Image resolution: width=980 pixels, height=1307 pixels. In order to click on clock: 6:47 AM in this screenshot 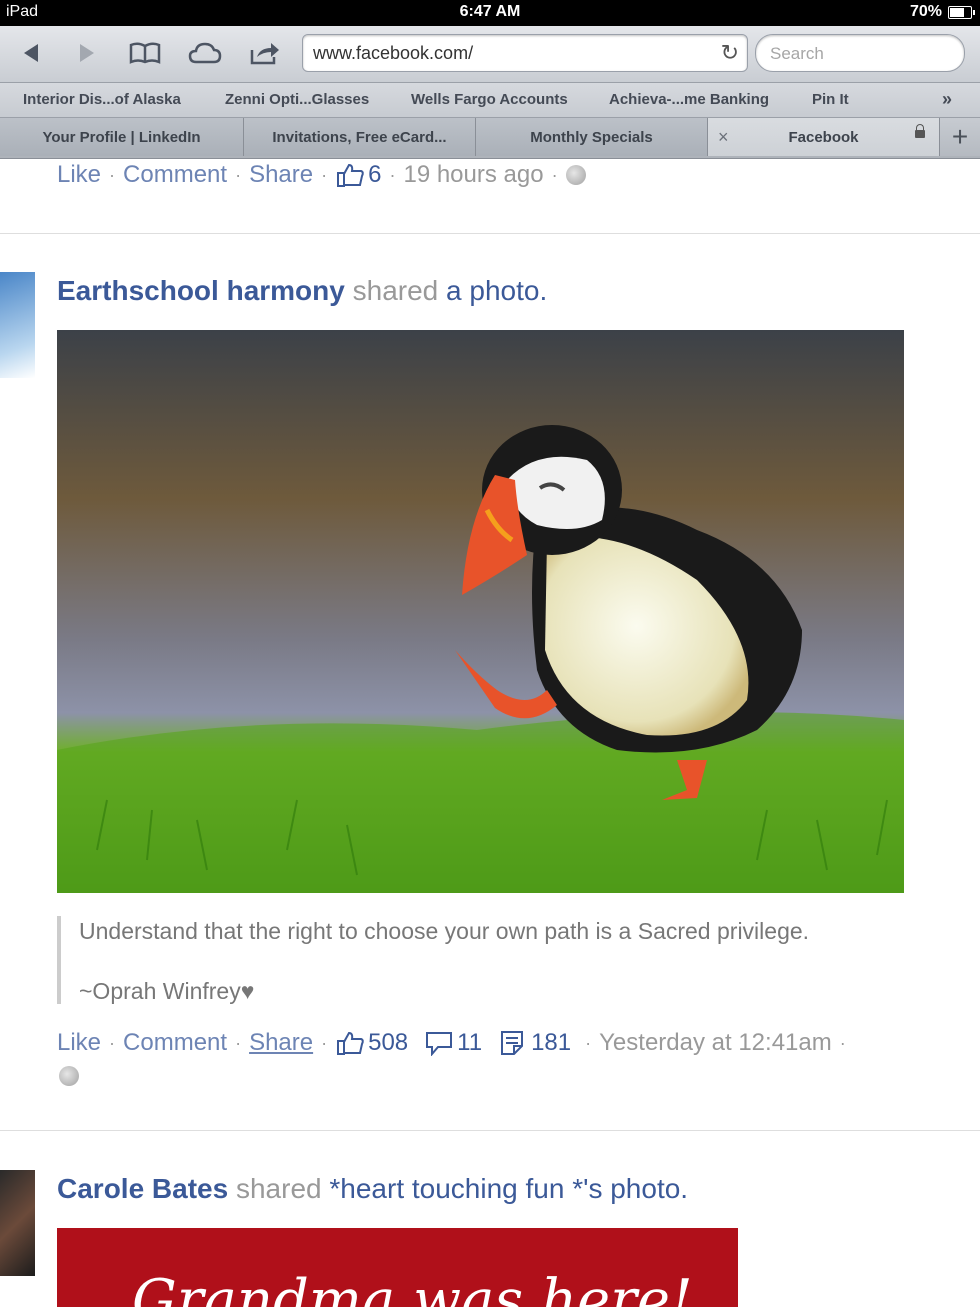, I will do `click(490, 11)`.